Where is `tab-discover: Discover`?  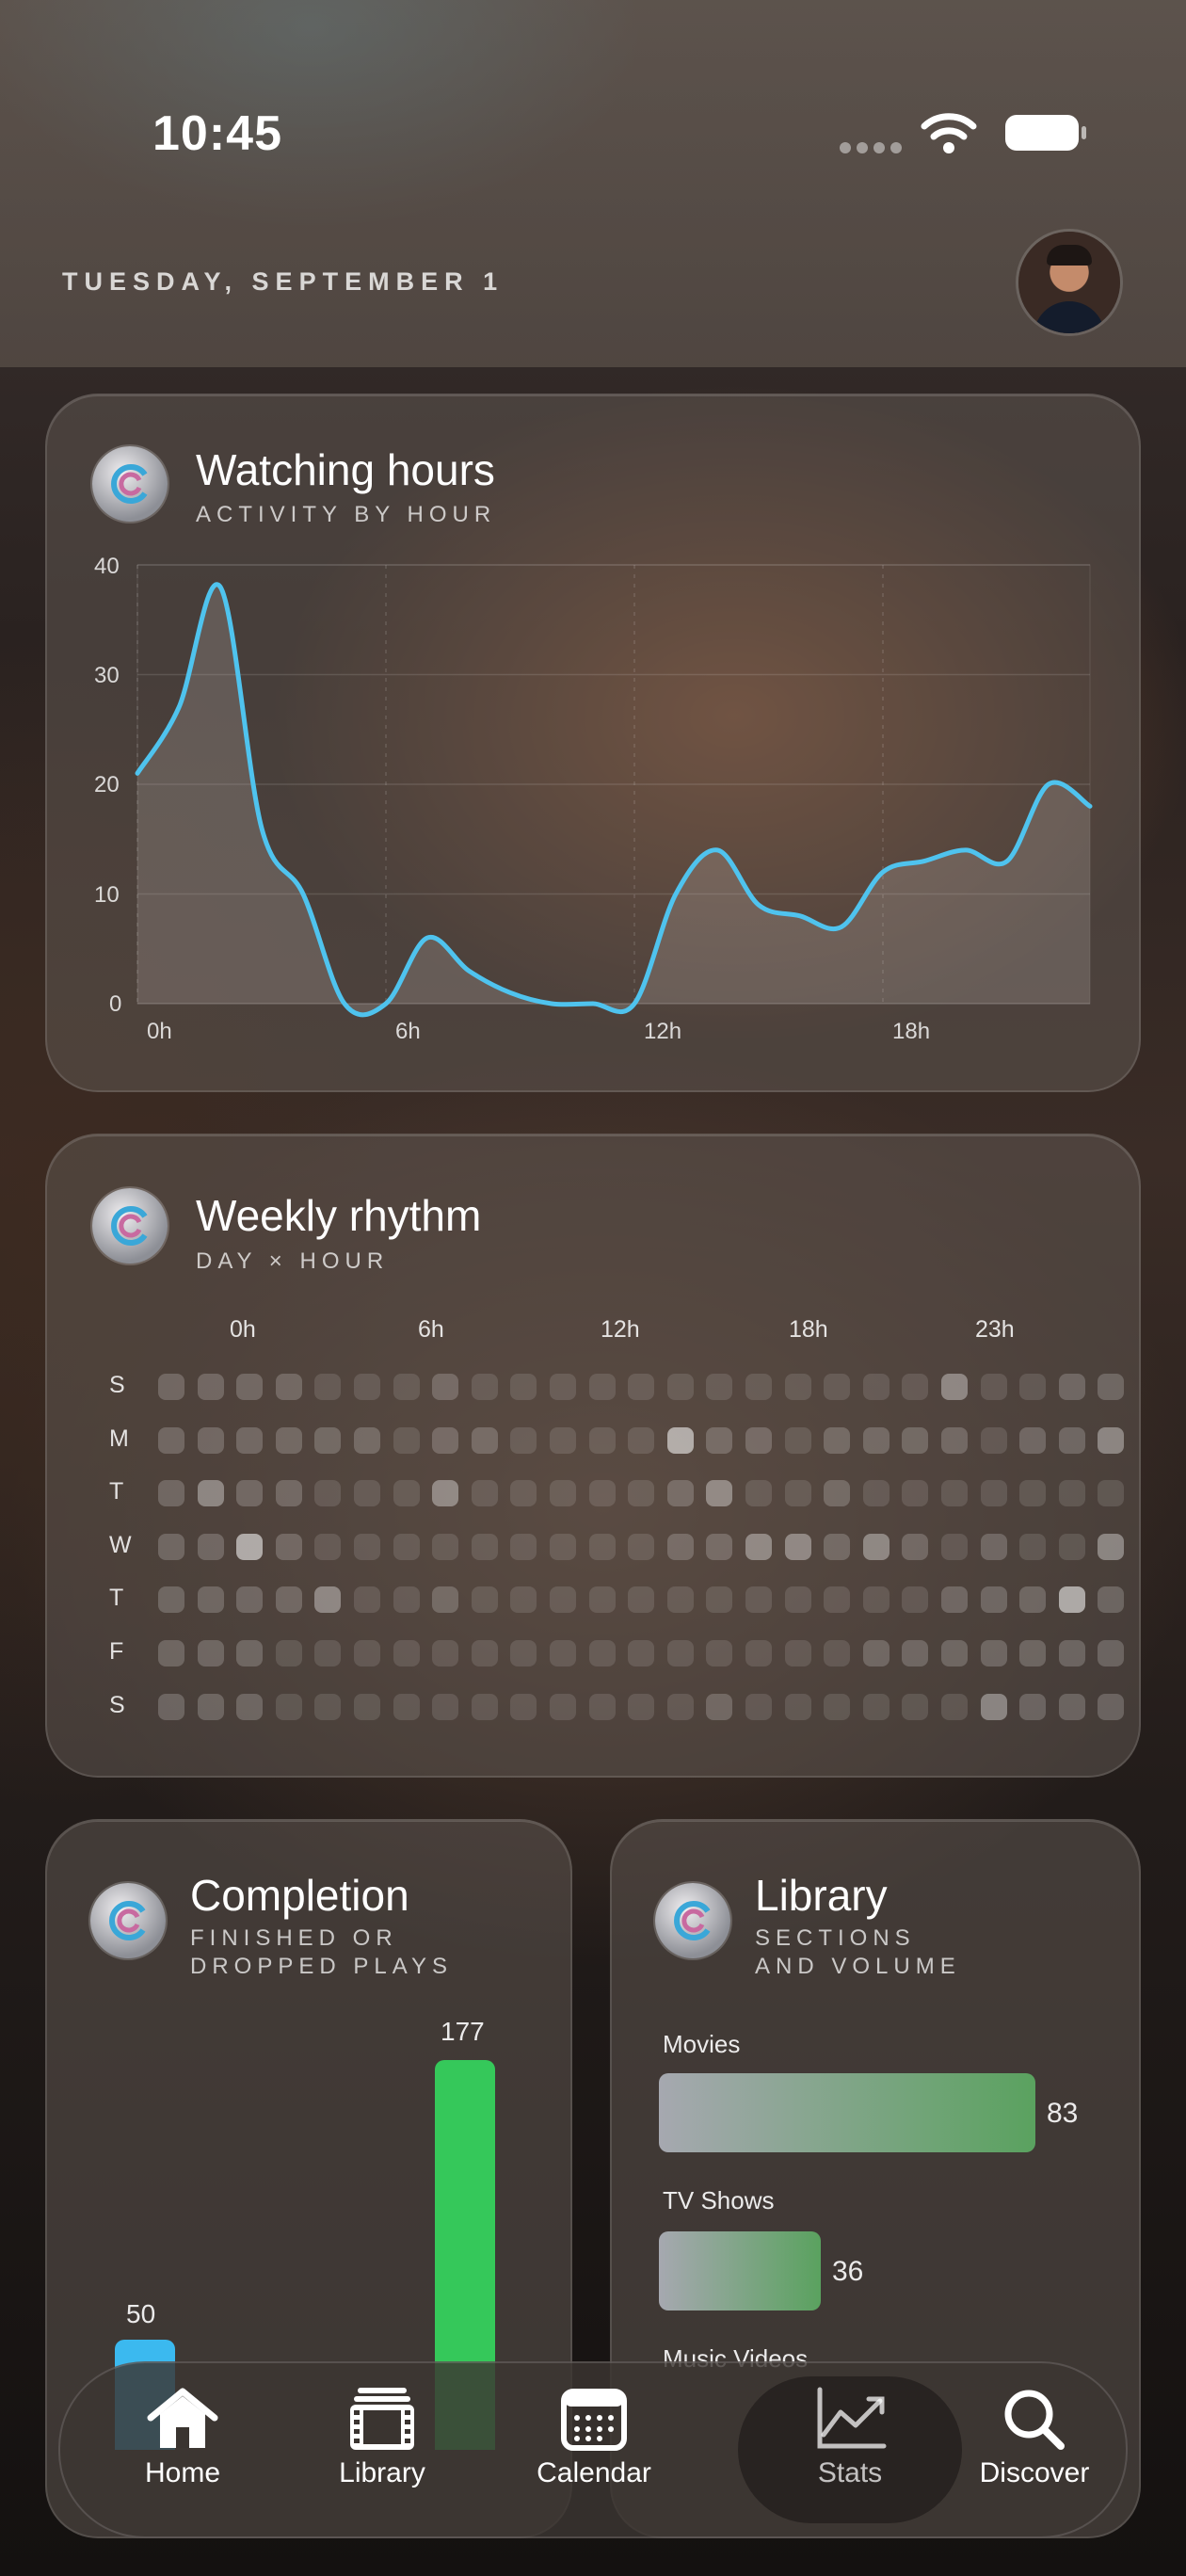
tab-discover: Discover is located at coordinates (1034, 2449).